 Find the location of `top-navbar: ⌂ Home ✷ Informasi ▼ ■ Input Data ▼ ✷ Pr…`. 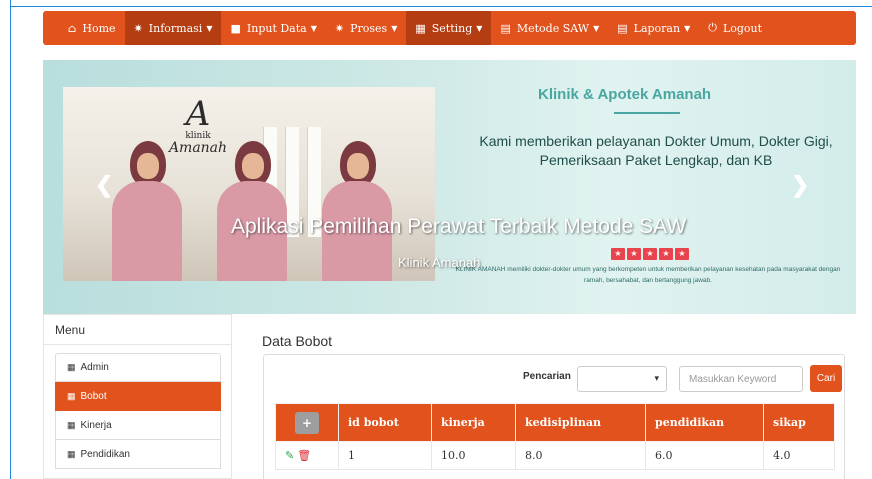

top-navbar: ⌂ Home ✷ Informasi ▼ ■ Input Data ▼ ✷ Pr… is located at coordinates (449, 28).